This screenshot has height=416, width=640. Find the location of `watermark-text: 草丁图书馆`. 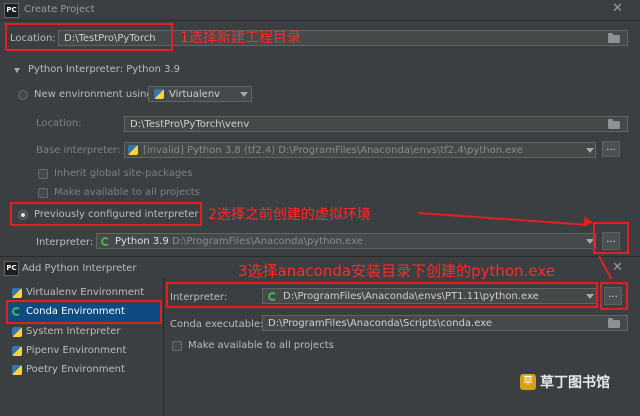

watermark-text: 草丁图书馆 is located at coordinates (575, 383).